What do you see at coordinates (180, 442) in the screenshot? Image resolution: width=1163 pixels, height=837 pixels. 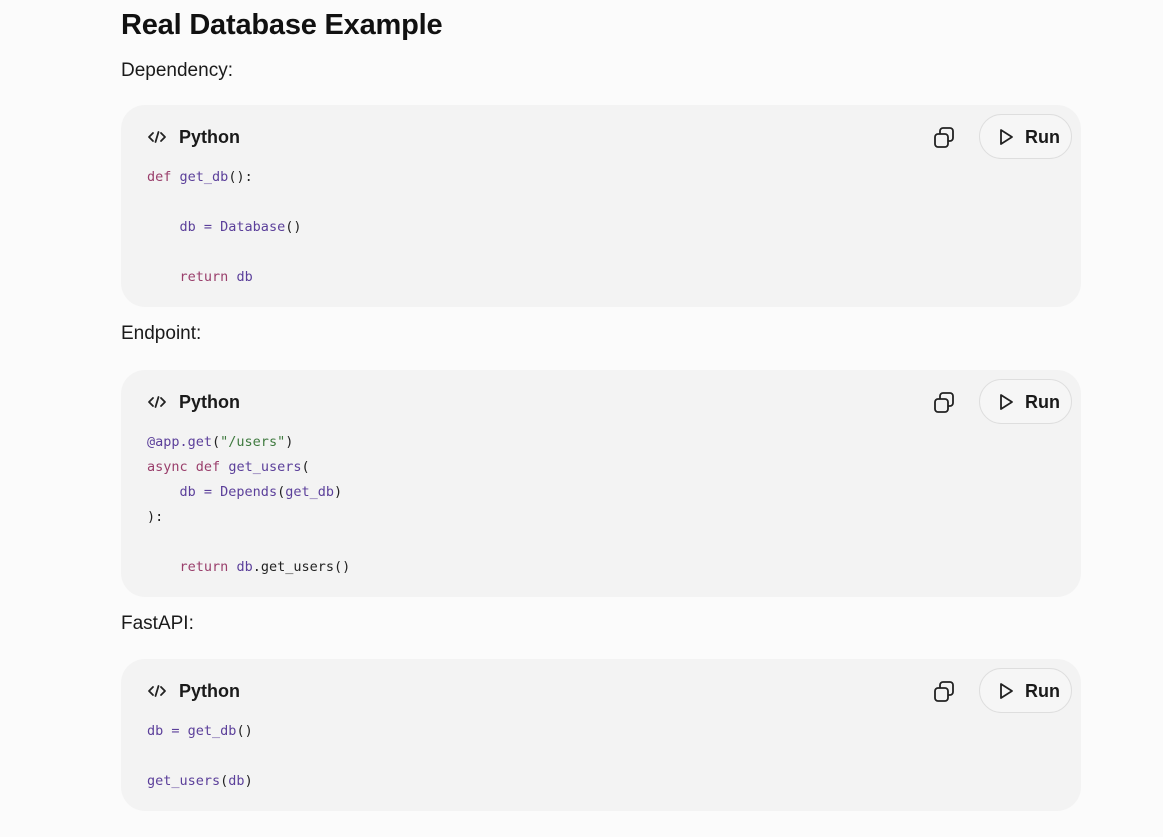 I see `code-token: @app.get` at bounding box center [180, 442].